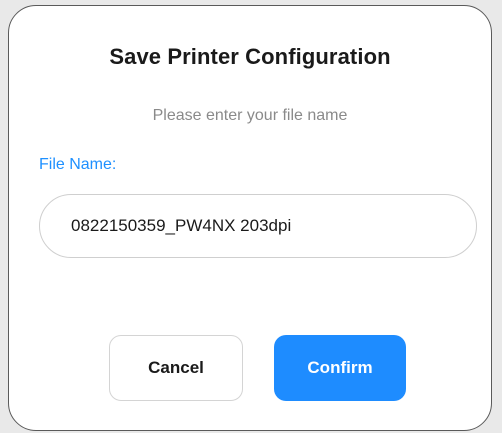 This screenshot has height=433, width=502. I want to click on file-name-input: 0822150359_PW4NX 203dpi, so click(258, 226).